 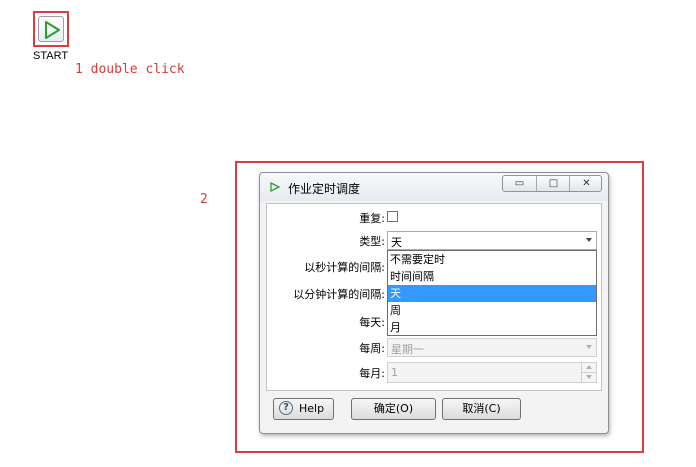 What do you see at coordinates (372, 218) in the screenshot?
I see `repeat-label: 重复:` at bounding box center [372, 218].